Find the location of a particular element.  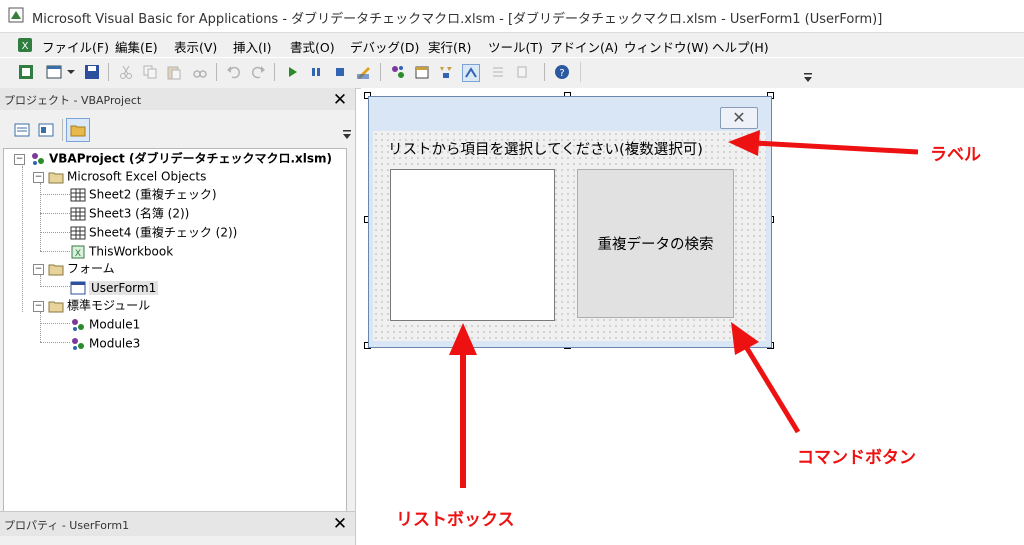

design-mode-icon is located at coordinates (364, 72).